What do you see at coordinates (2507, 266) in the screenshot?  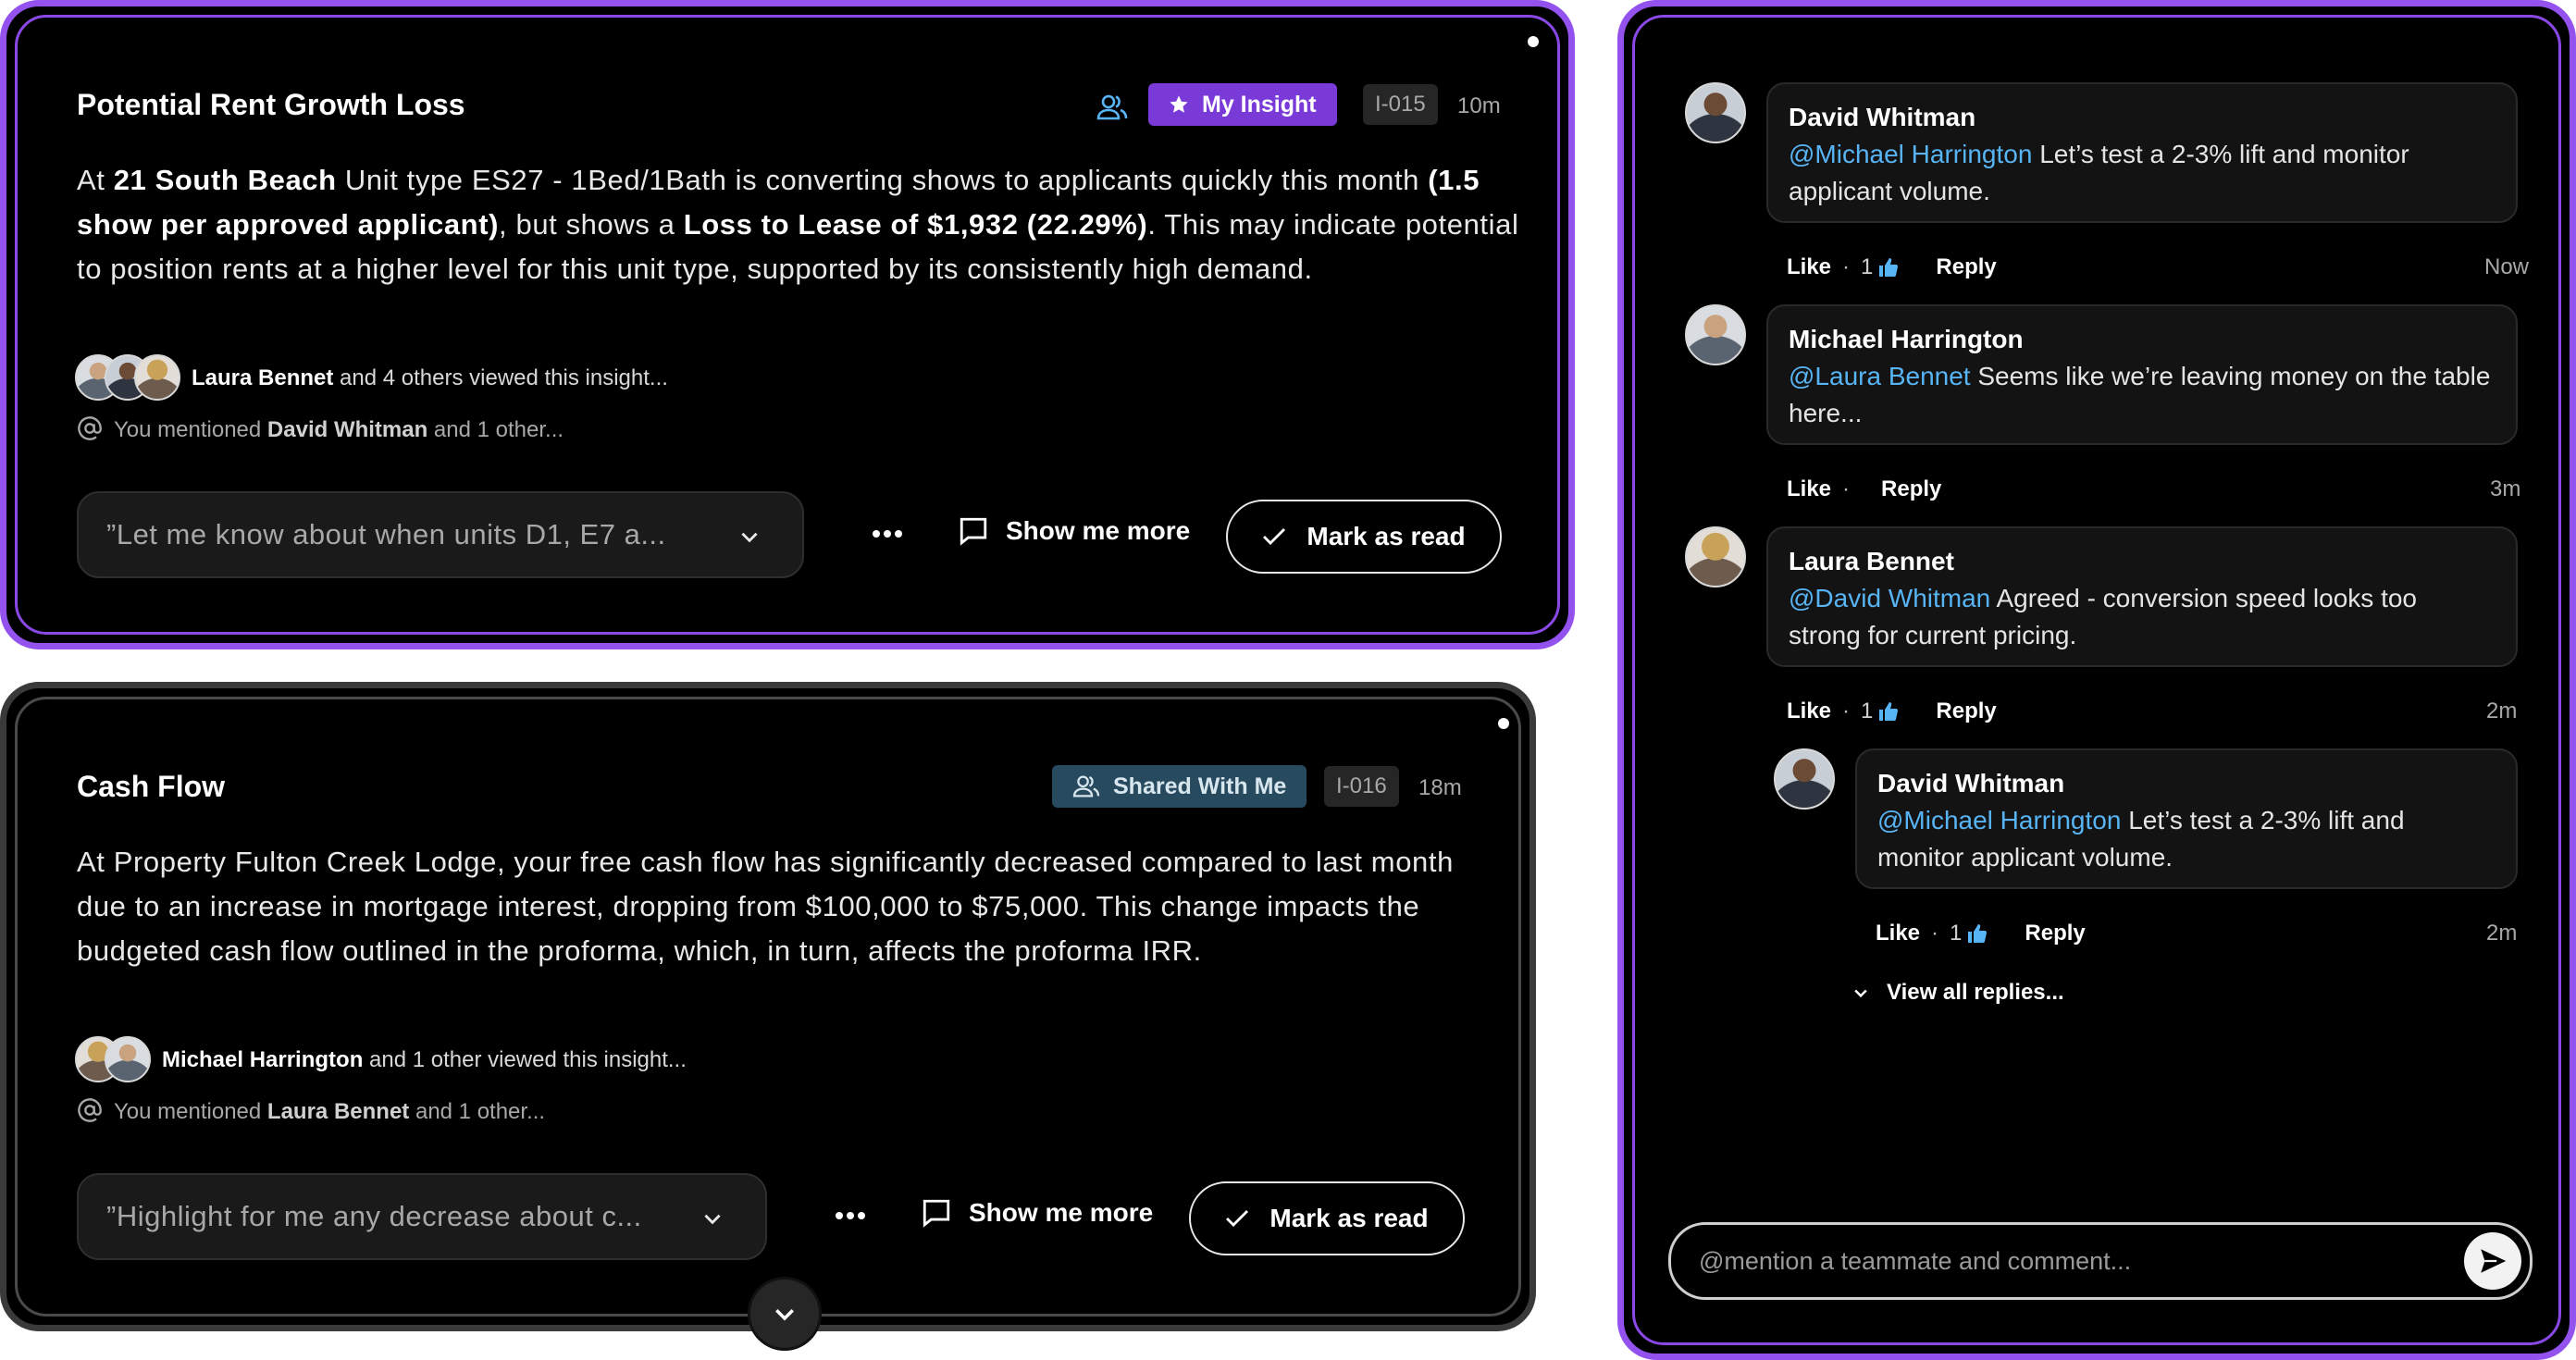 I see `comment-time: Now` at bounding box center [2507, 266].